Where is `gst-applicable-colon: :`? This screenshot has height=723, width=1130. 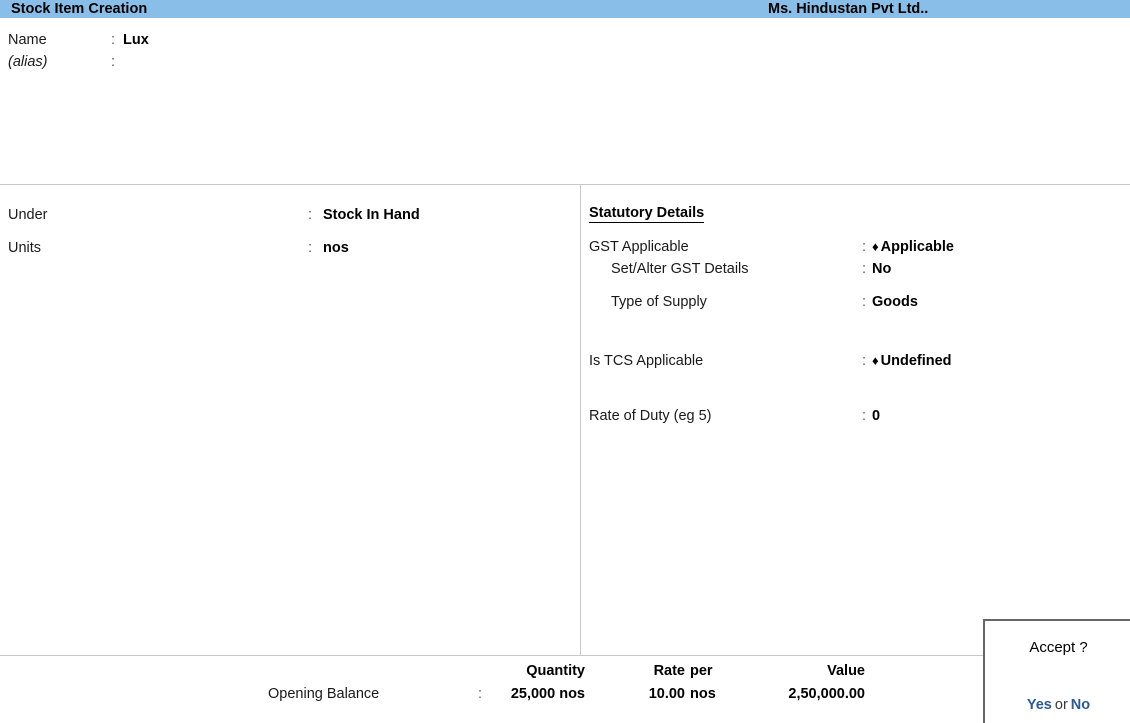
gst-applicable-colon: : is located at coordinates (864, 247).